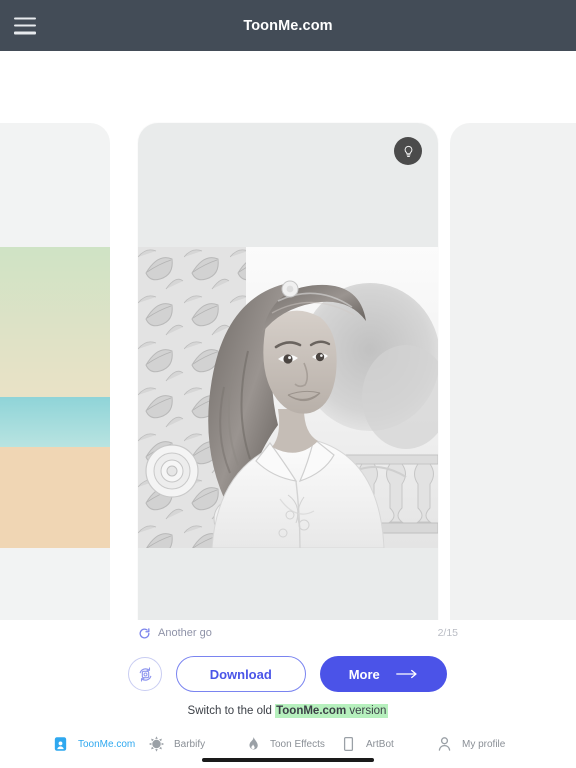  I want to click on page-title: ToonMe.com, so click(288, 25).